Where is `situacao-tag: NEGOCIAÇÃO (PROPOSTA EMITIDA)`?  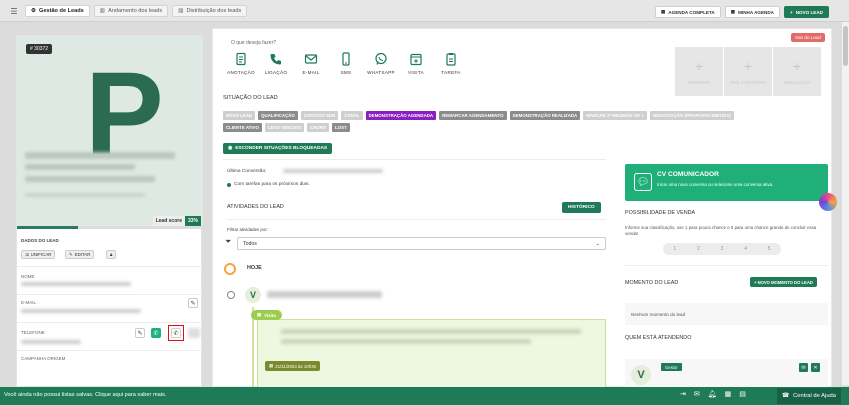 situacao-tag: NEGOCIAÇÃO (PROPOSTA EMITIDA) is located at coordinates (692, 115).